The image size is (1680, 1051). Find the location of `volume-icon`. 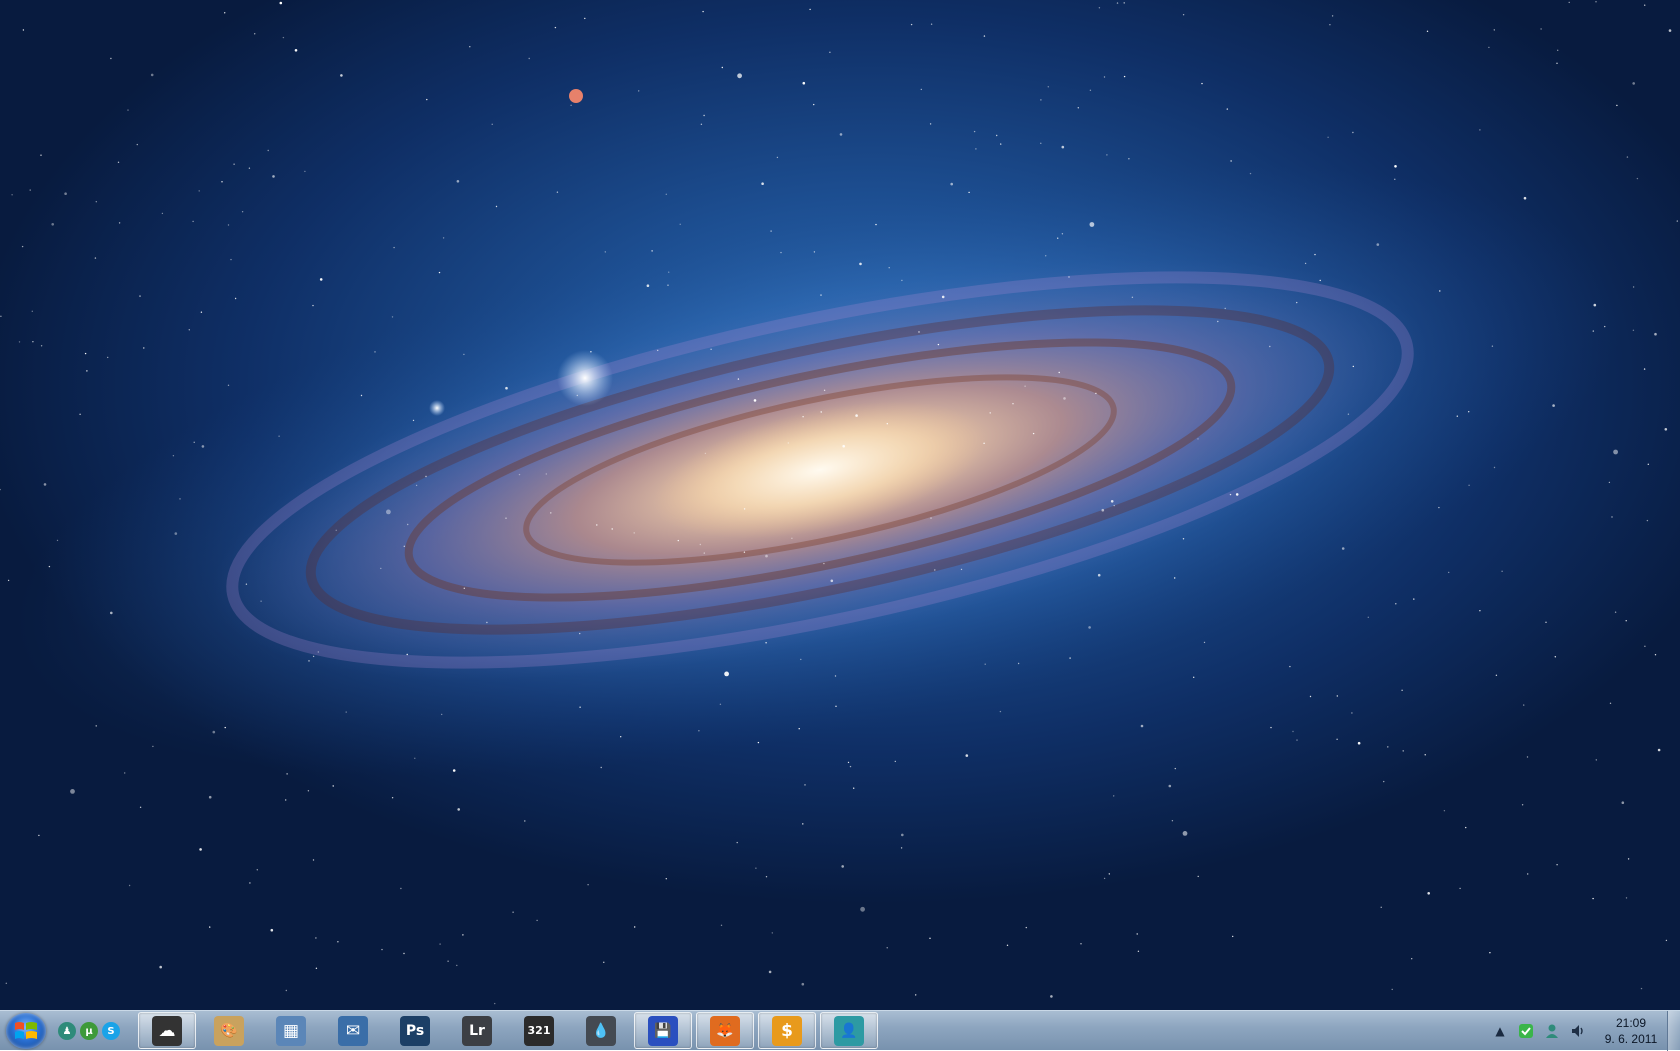

volume-icon is located at coordinates (1578, 1031).